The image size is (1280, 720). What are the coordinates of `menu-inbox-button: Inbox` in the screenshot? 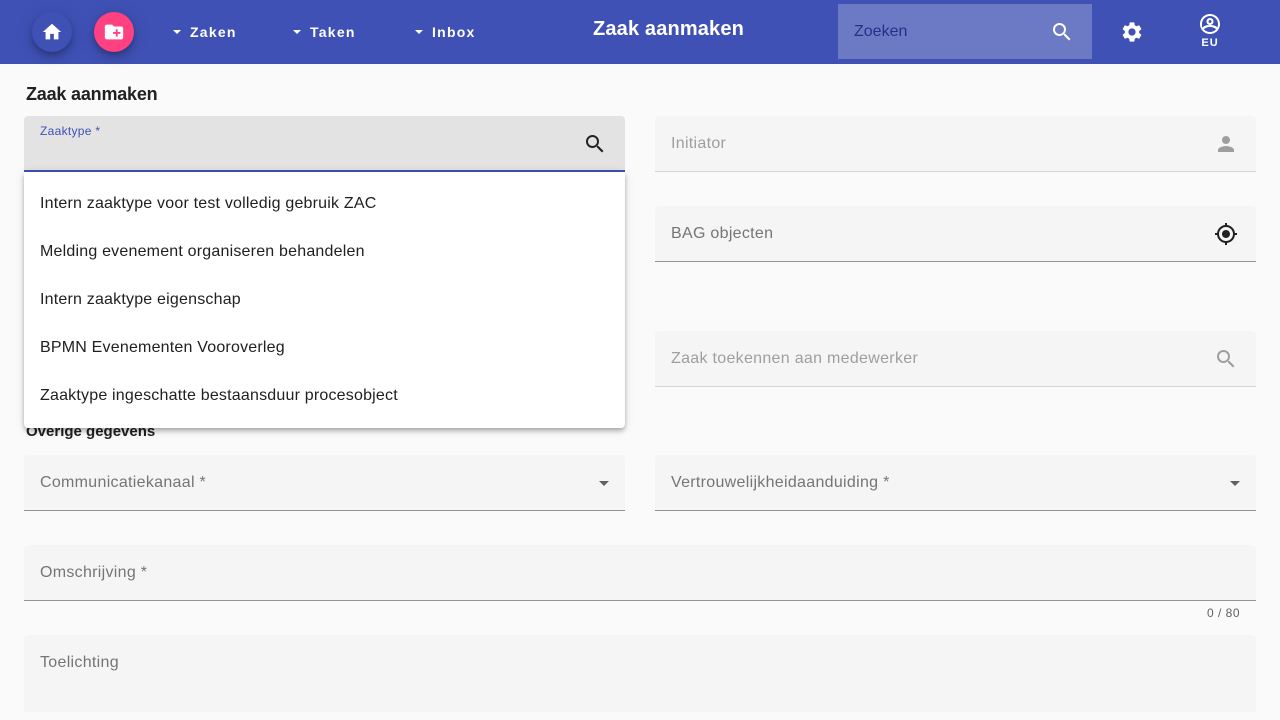 It's located at (445, 32).